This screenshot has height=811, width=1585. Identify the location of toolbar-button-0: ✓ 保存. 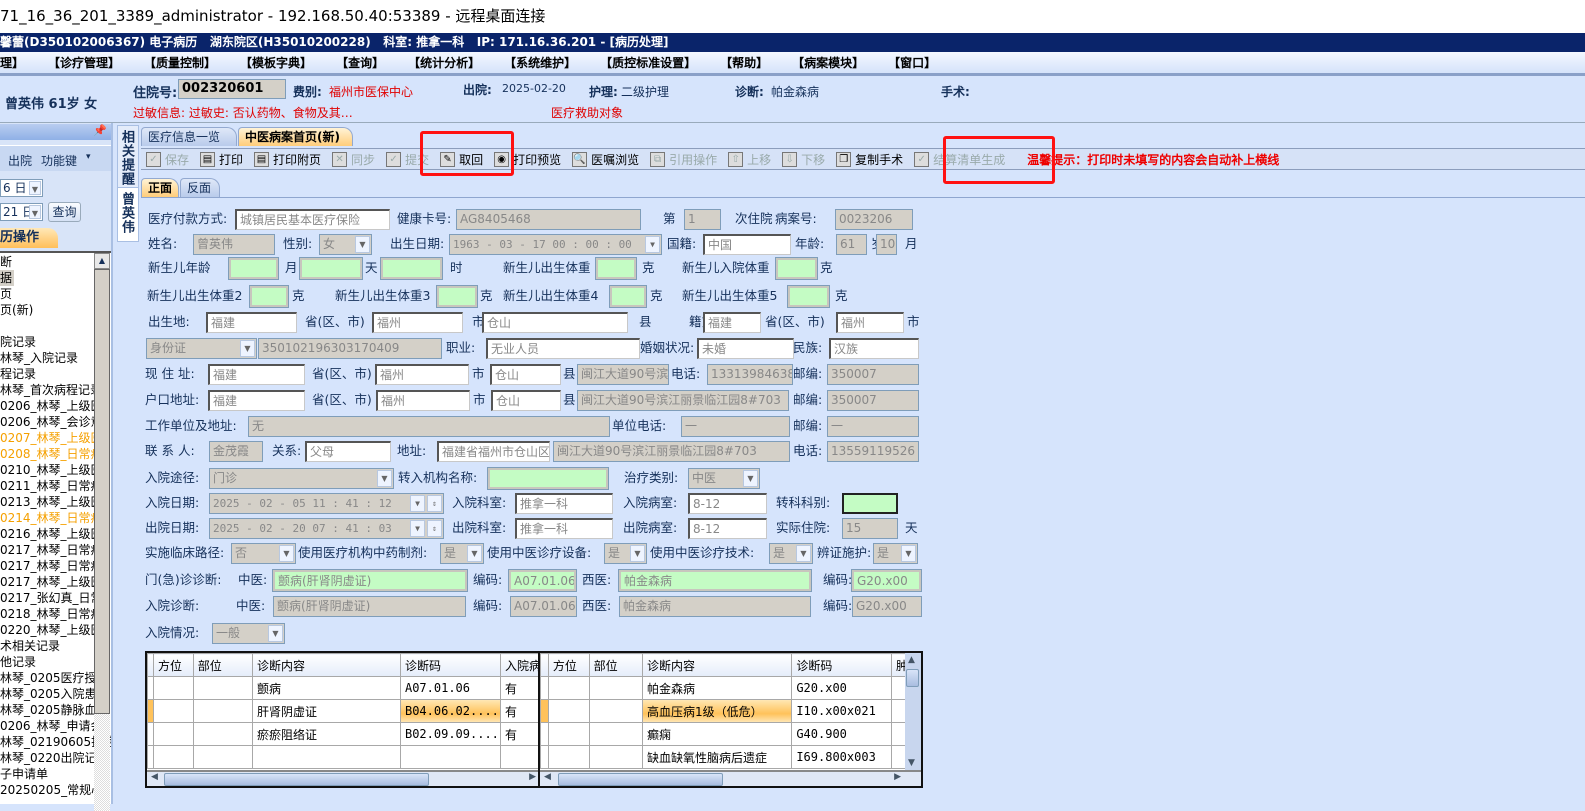
(167, 159).